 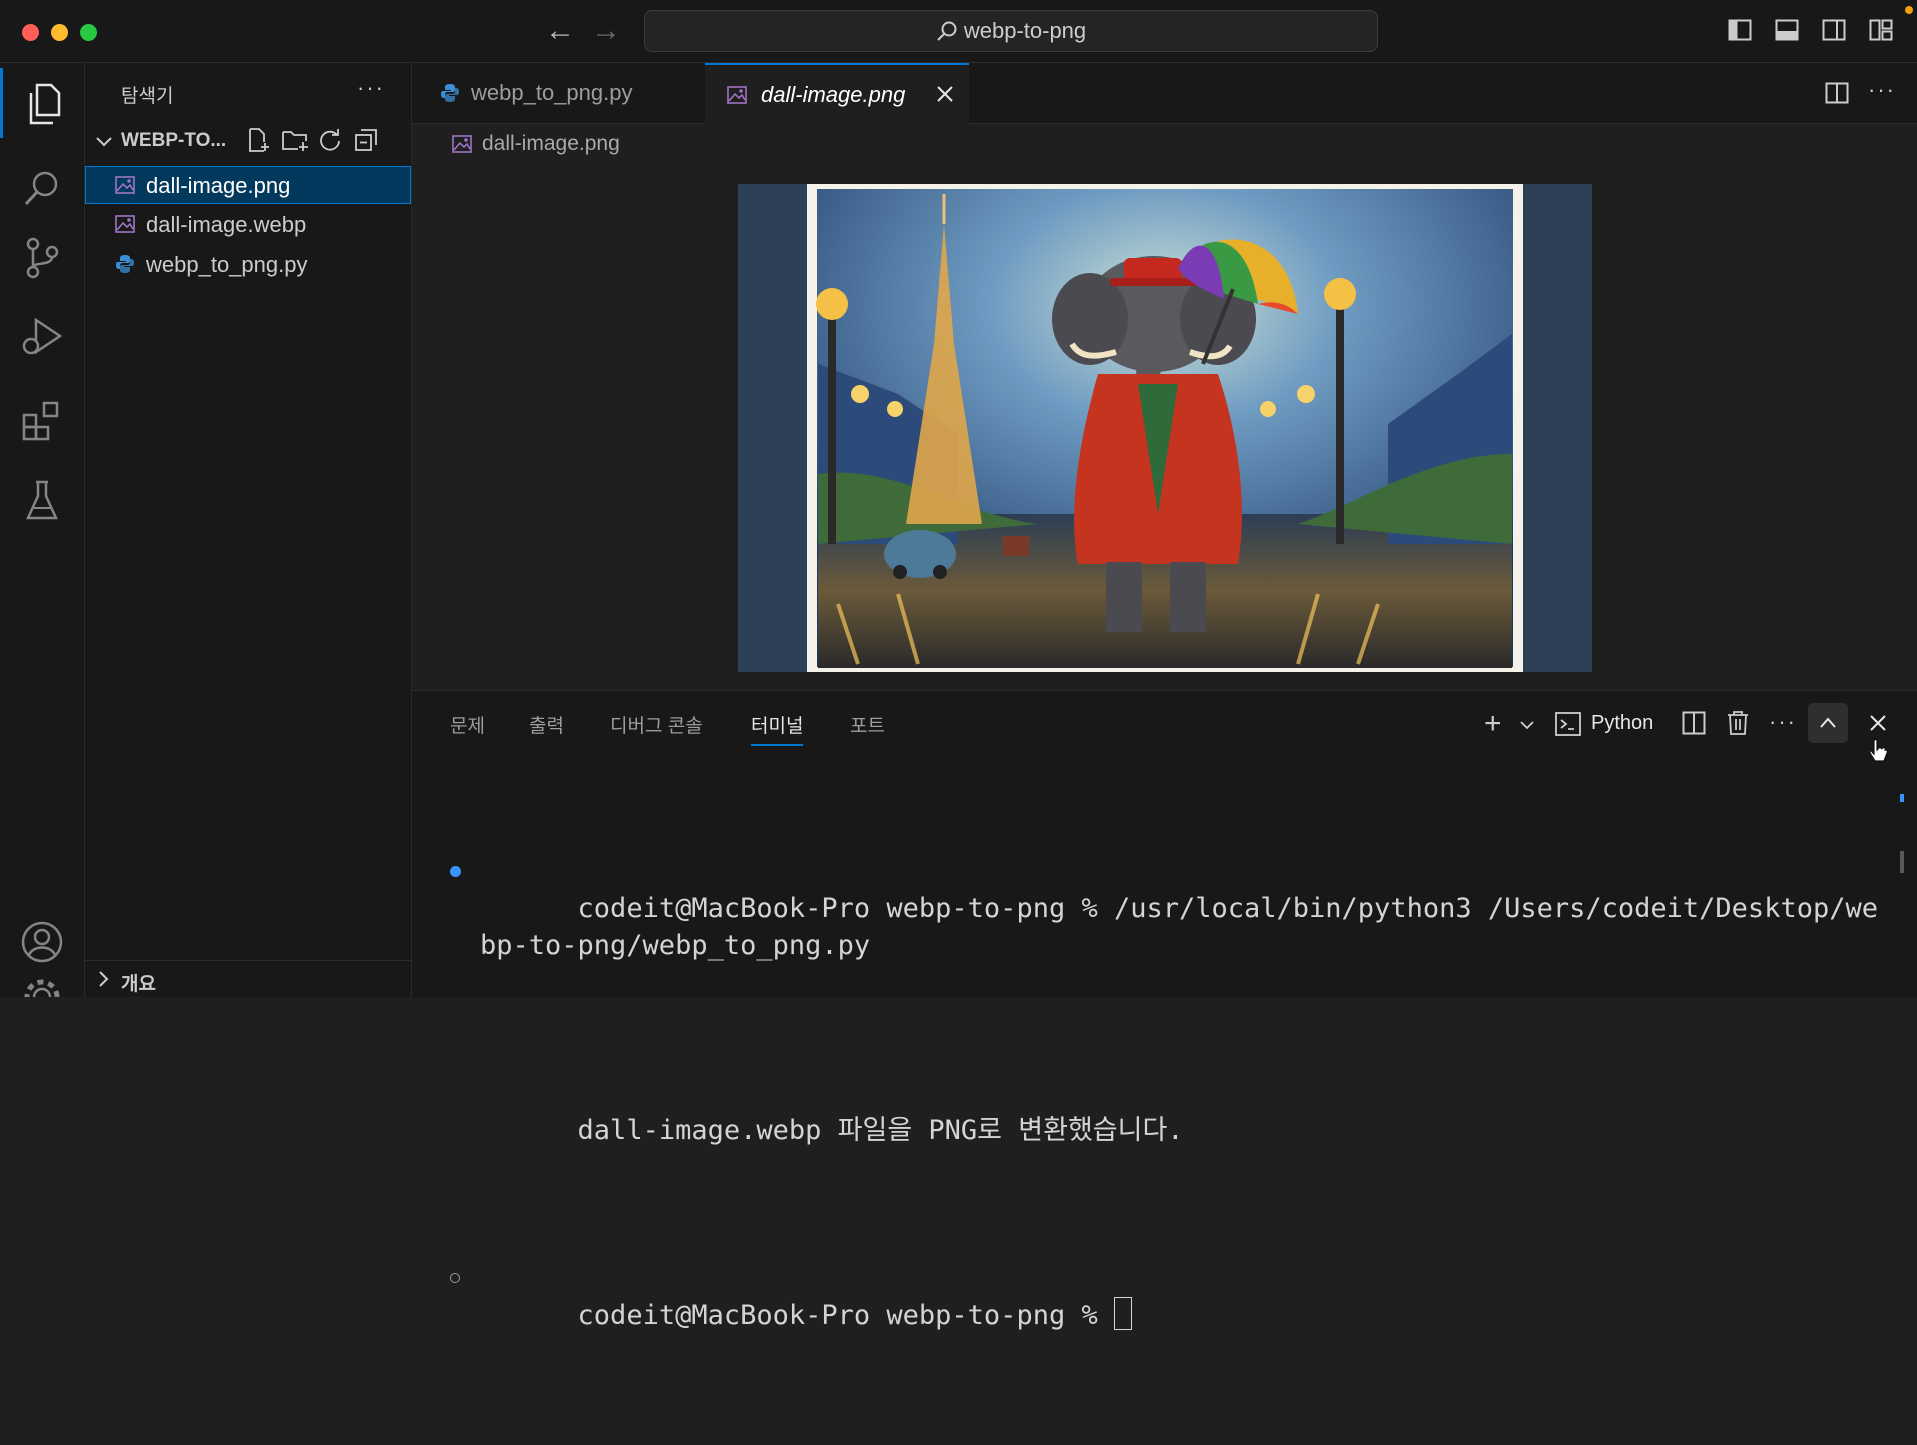 What do you see at coordinates (1837, 93) in the screenshot?
I see `split-editor-icon` at bounding box center [1837, 93].